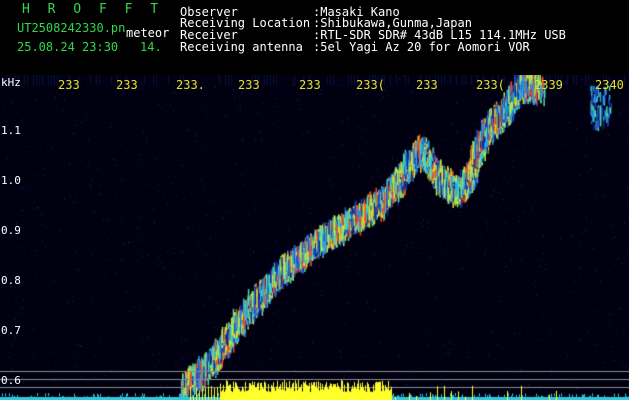  What do you see at coordinates (93, 9) in the screenshot?
I see `app-title: H R O F F T` at bounding box center [93, 9].